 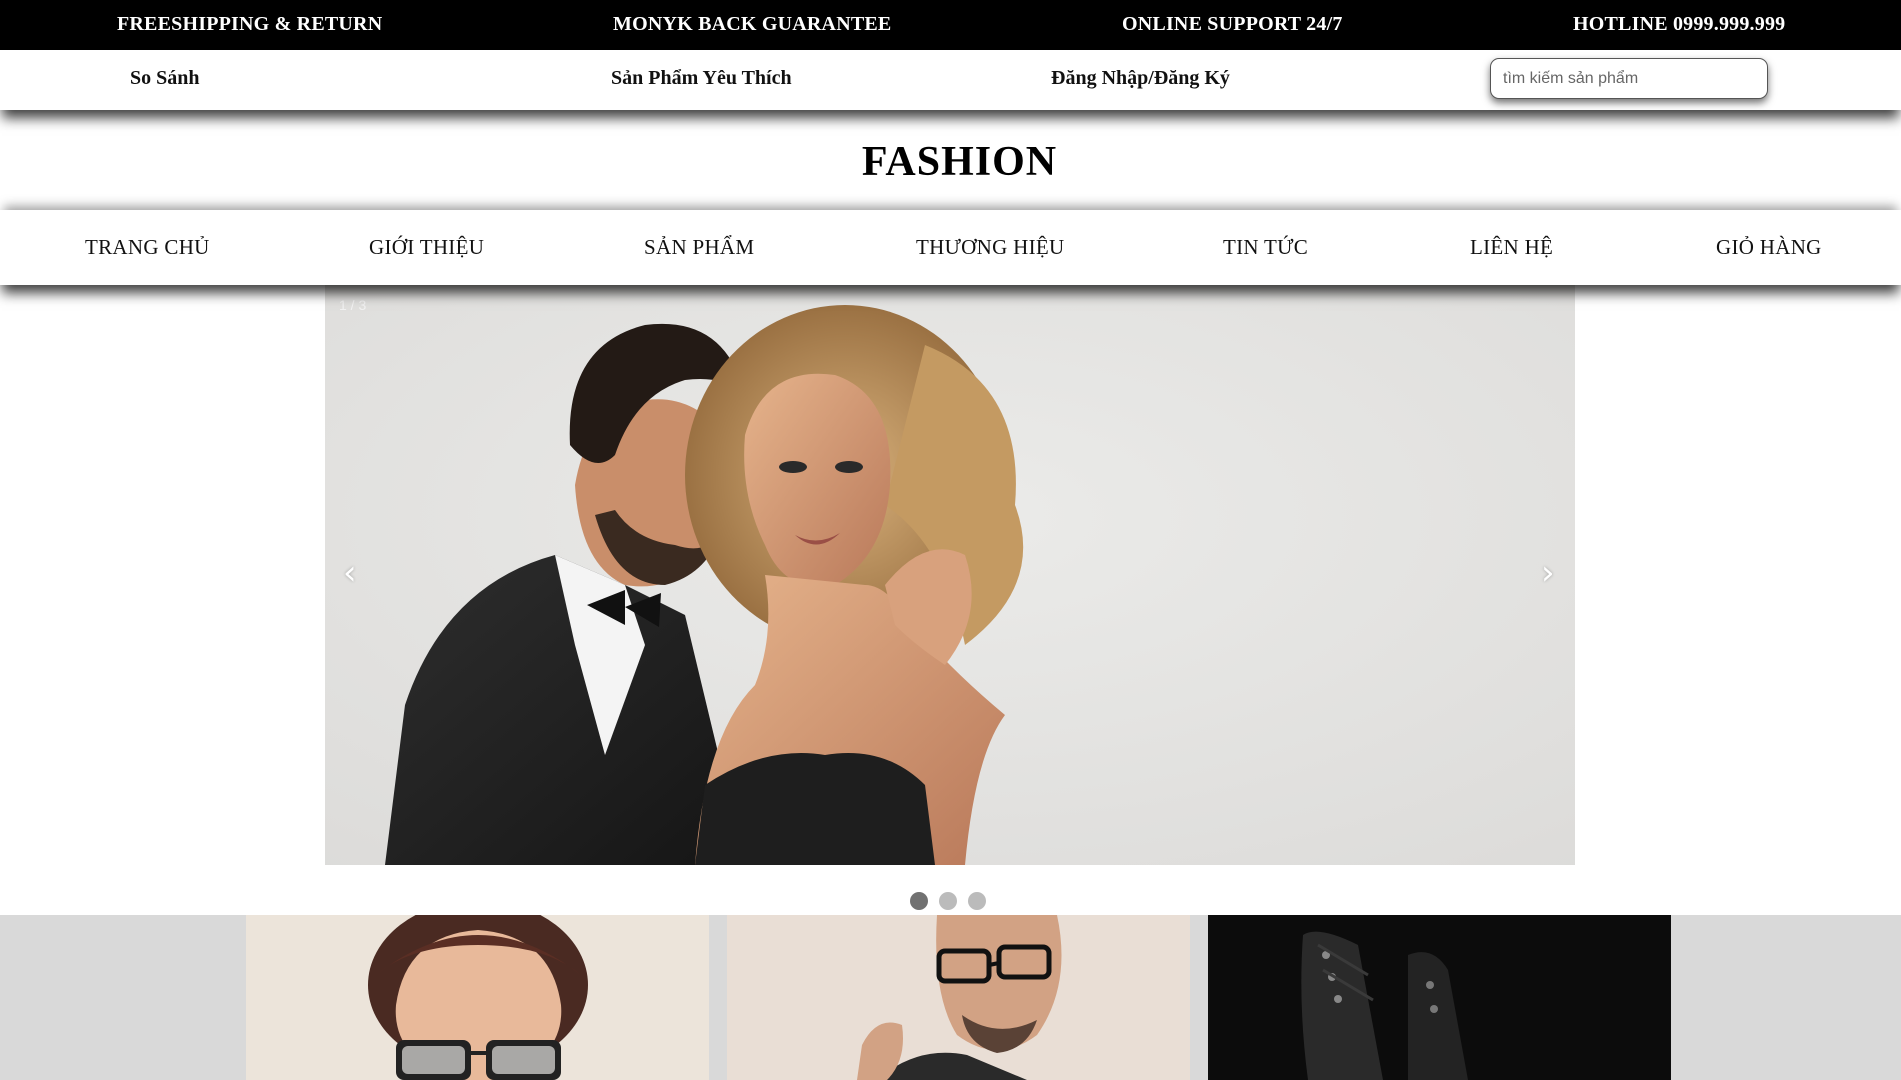 What do you see at coordinates (1769, 247) in the screenshot?
I see `nav-item-cart: GIỎ HÀNG` at bounding box center [1769, 247].